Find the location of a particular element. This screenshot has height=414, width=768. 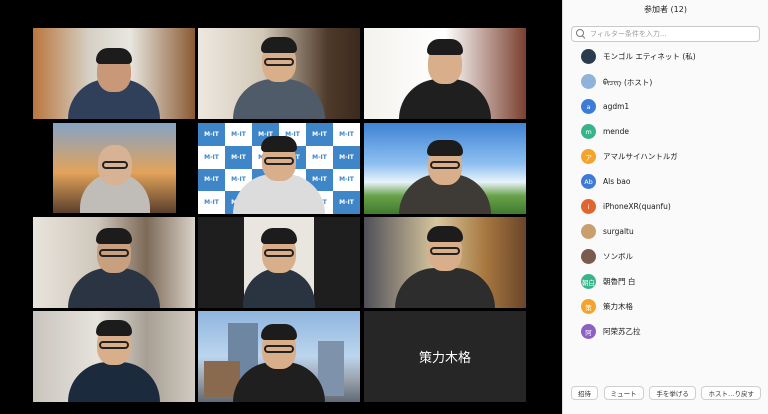

search-icon is located at coordinates (581, 34).